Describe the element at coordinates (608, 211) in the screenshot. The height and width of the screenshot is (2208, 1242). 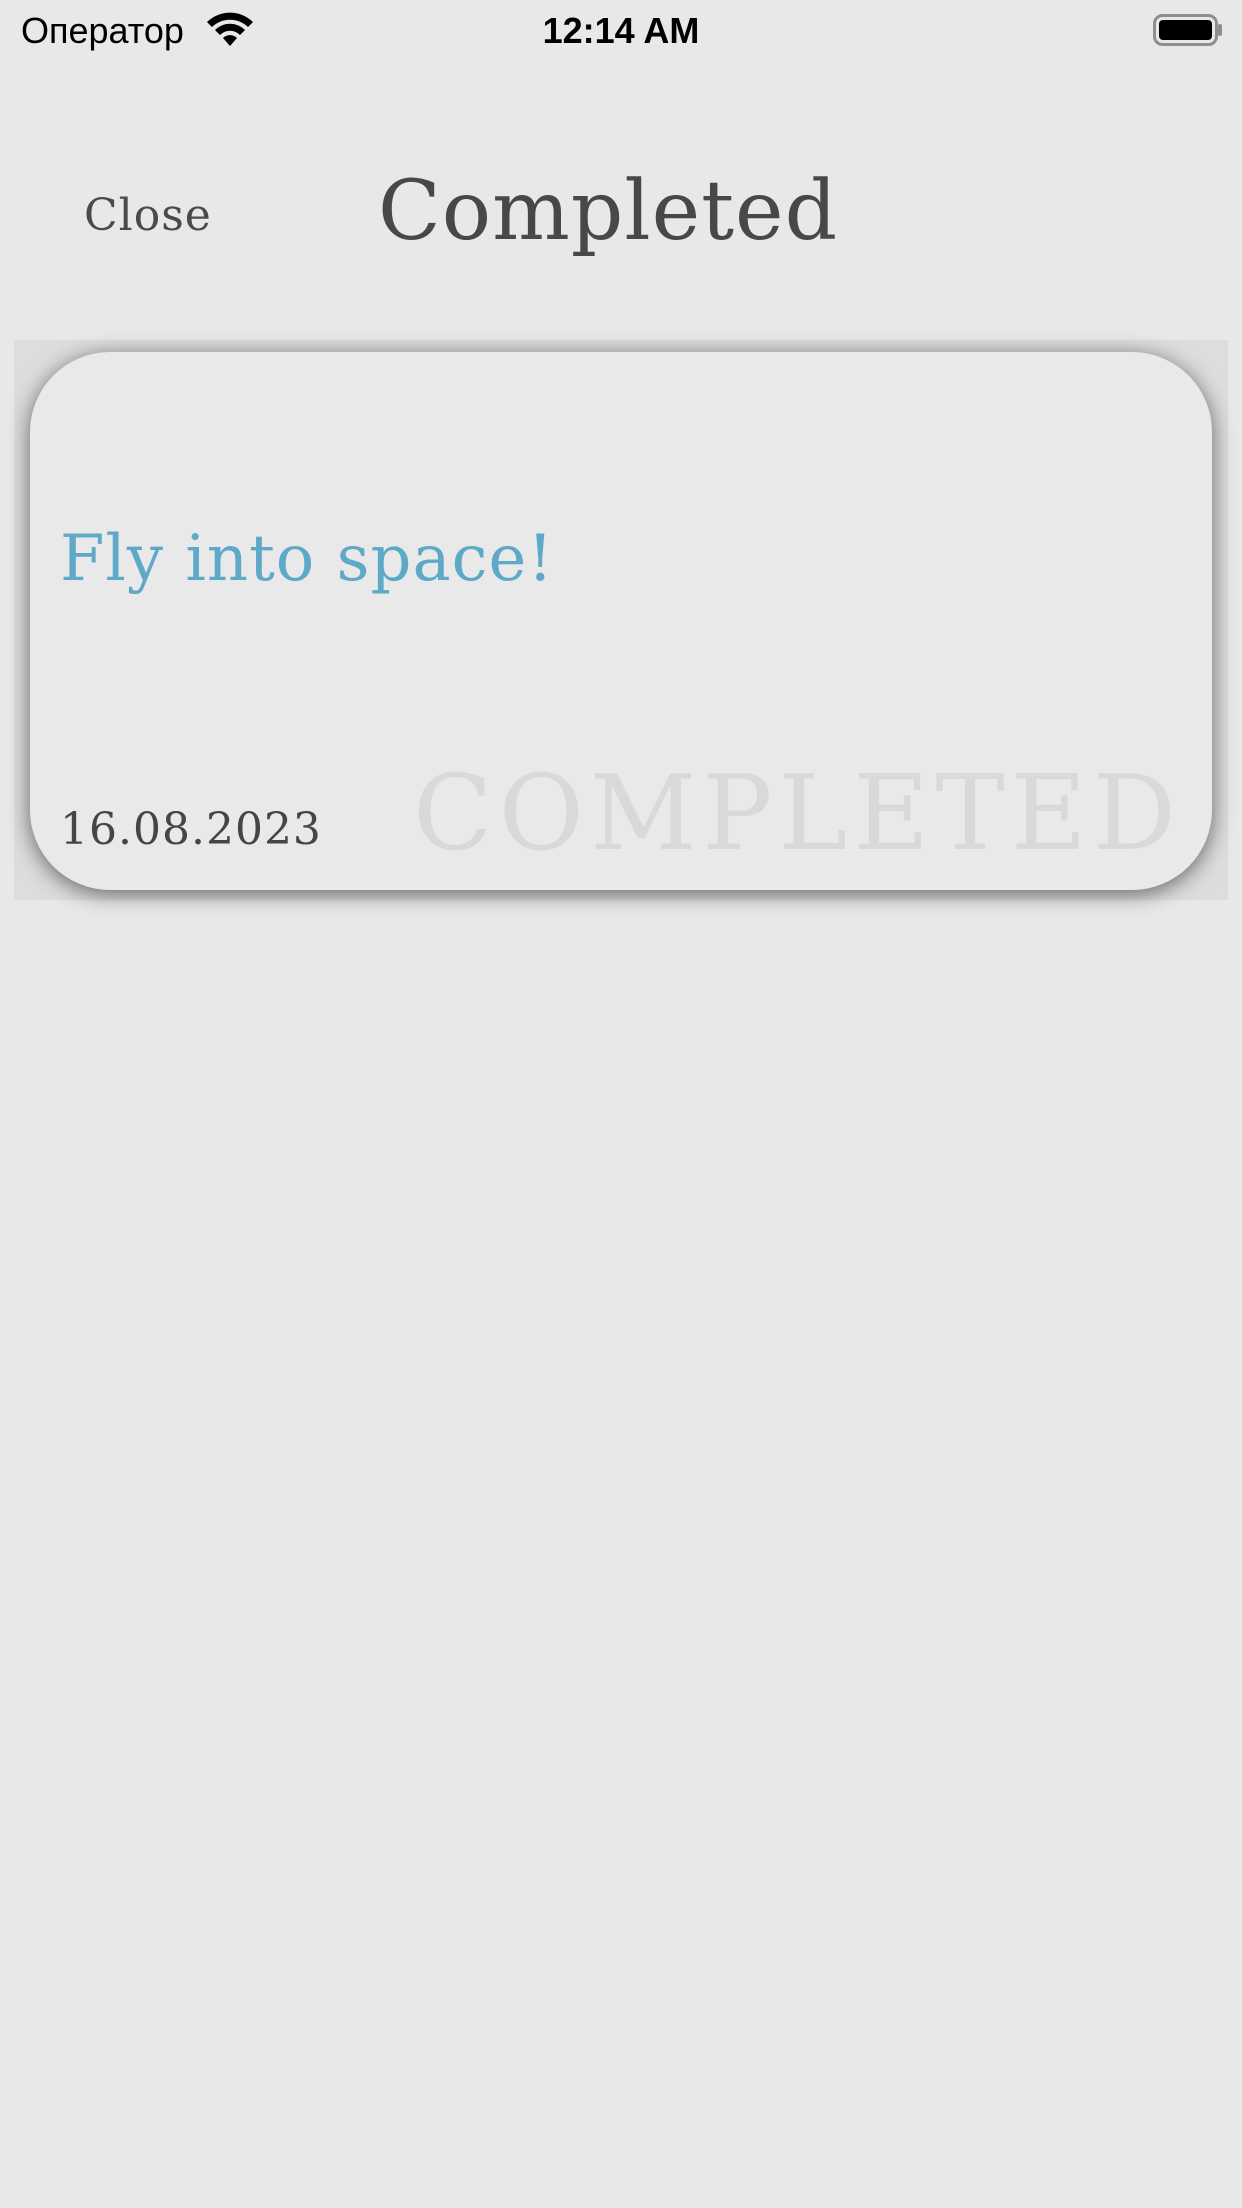
I see `page-title: Completed` at that location.